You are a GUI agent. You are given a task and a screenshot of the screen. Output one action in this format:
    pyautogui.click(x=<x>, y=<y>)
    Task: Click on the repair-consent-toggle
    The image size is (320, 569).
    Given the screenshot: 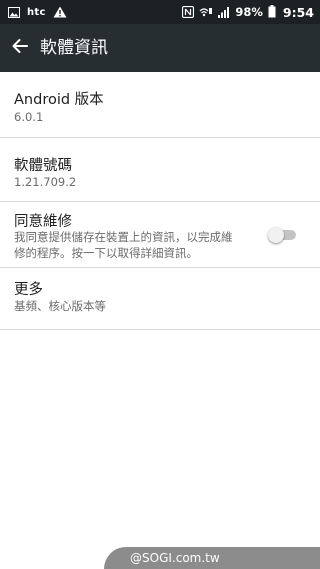 What is the action you would take?
    pyautogui.click(x=283, y=235)
    